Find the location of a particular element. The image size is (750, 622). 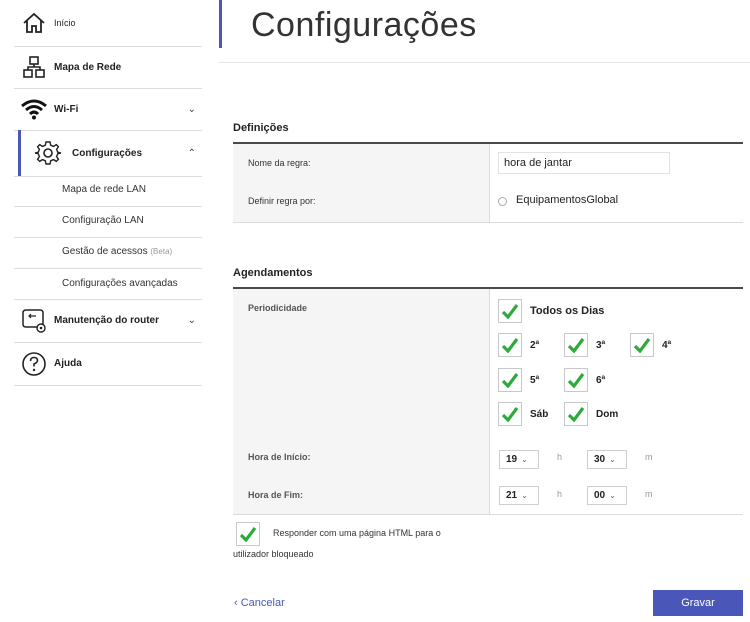

sidebar-subitem-label: Gestão de acessos is located at coordinates (105, 251).